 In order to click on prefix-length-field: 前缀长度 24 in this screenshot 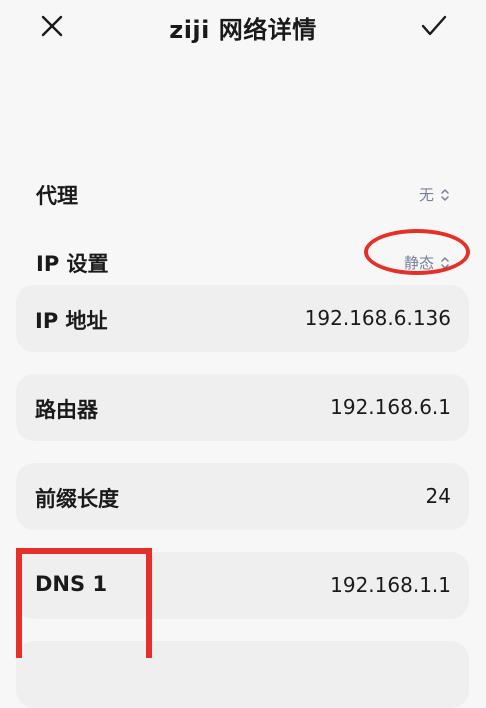, I will do `click(242, 496)`.